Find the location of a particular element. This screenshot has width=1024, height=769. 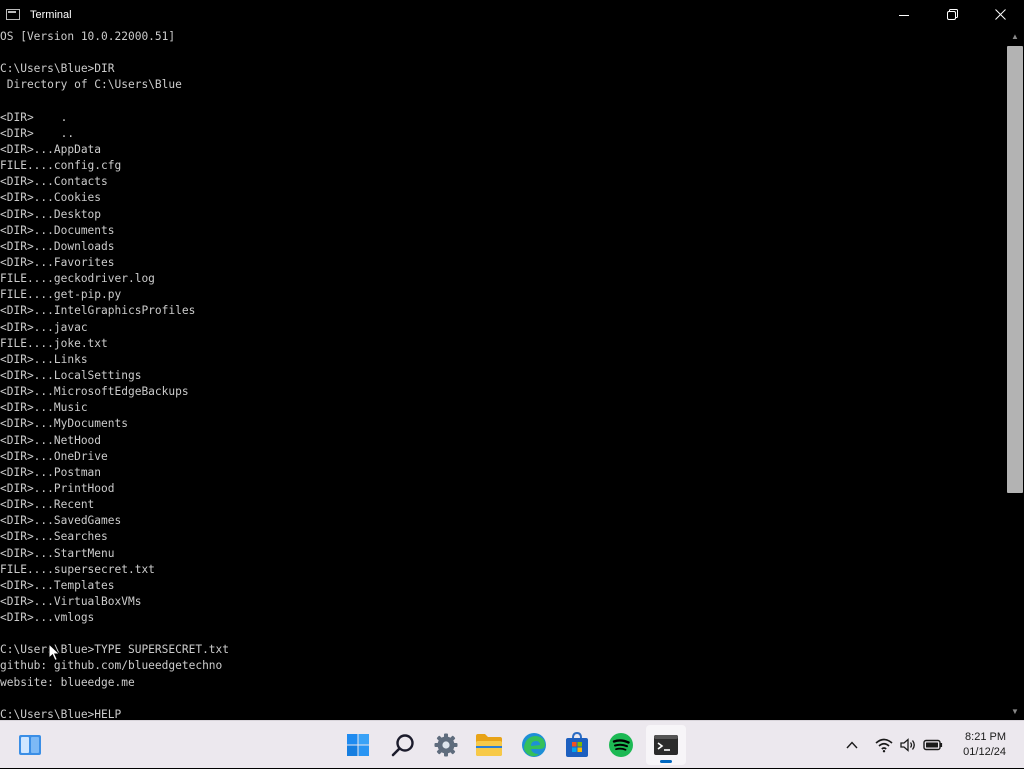

settings-icon is located at coordinates (446, 745).